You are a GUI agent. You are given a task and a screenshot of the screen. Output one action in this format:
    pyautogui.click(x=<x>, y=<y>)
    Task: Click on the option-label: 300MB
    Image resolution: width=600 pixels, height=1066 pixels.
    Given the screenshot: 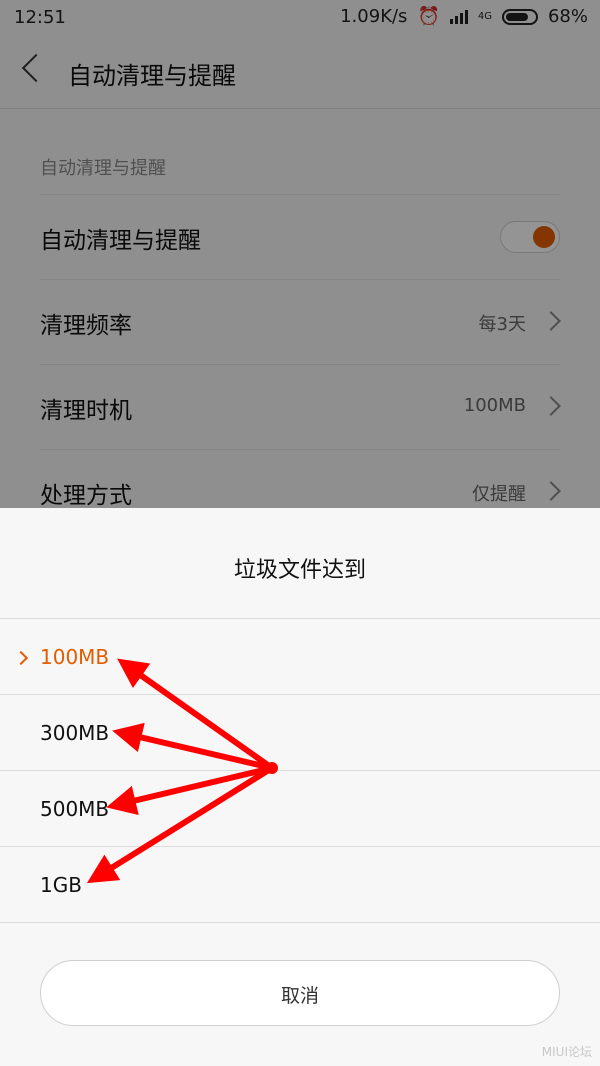 What is the action you would take?
    pyautogui.click(x=75, y=733)
    